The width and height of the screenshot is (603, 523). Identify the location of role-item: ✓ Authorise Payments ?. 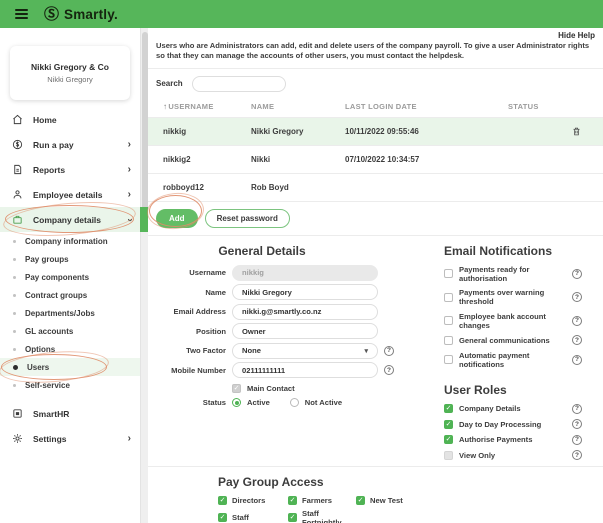
(513, 439).